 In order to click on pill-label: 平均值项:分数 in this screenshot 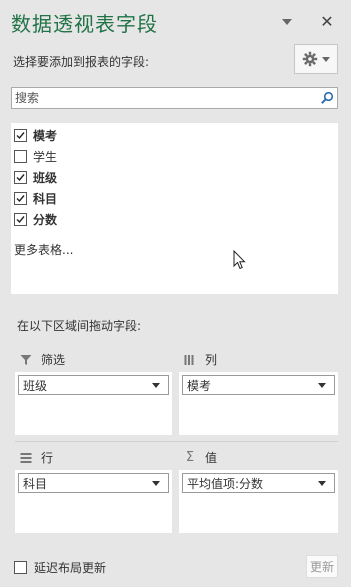, I will do `click(225, 483)`.